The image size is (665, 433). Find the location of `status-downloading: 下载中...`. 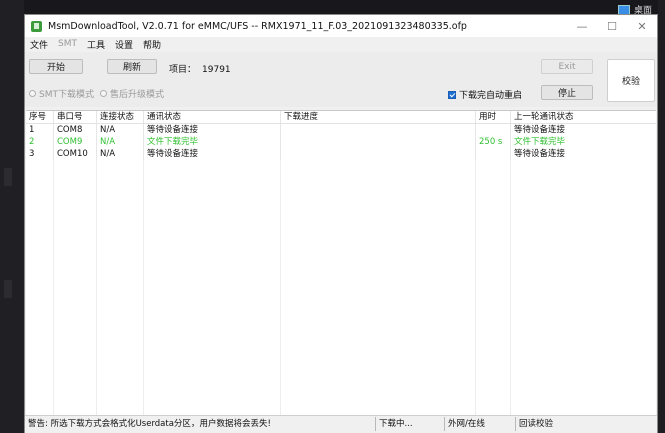

status-downloading: 下载中... is located at coordinates (396, 424).